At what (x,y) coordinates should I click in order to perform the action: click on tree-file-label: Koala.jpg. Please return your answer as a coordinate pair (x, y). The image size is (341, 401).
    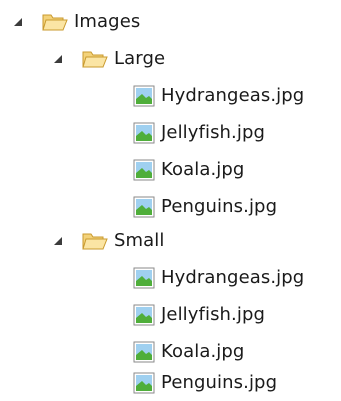
    Looking at the image, I should click on (203, 169).